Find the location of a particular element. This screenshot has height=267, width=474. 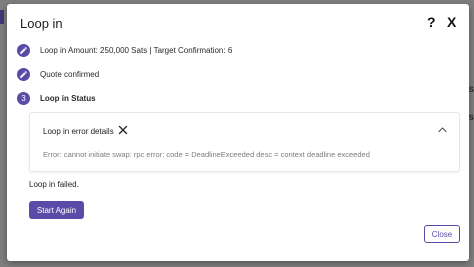

step-number-badge: 3 is located at coordinates (23, 98).